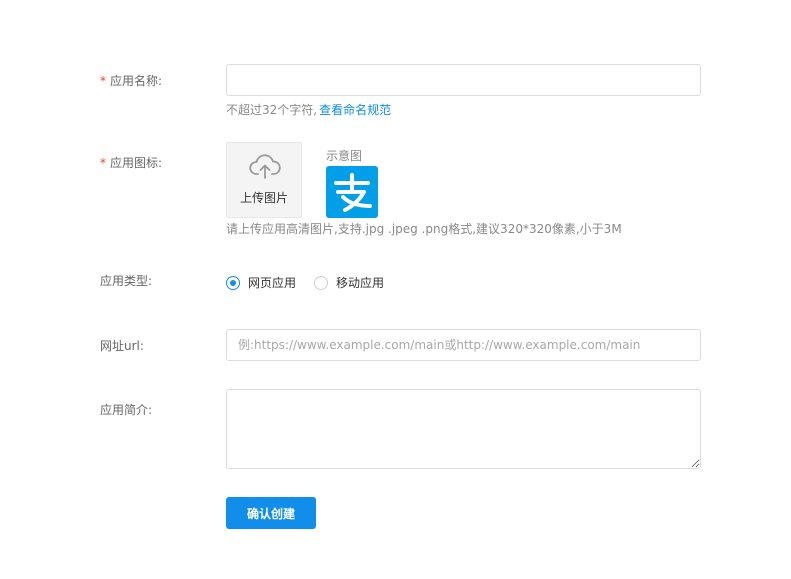  What do you see at coordinates (463, 345) in the screenshot?
I see `url-input` at bounding box center [463, 345].